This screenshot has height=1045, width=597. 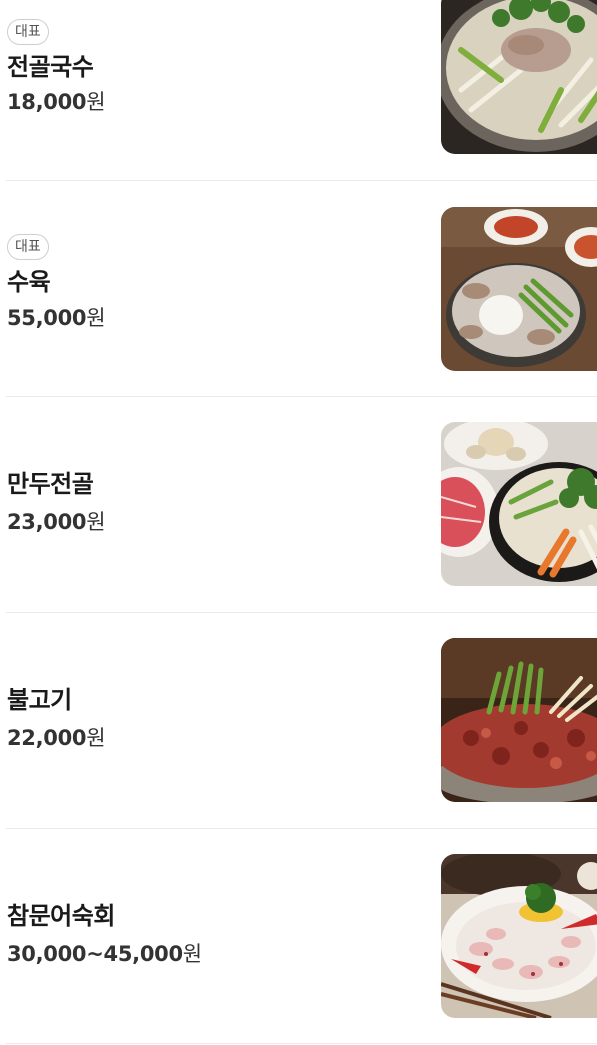 What do you see at coordinates (56, 502) in the screenshot?
I see `menu-item-info: 만두전골 23,000원` at bounding box center [56, 502].